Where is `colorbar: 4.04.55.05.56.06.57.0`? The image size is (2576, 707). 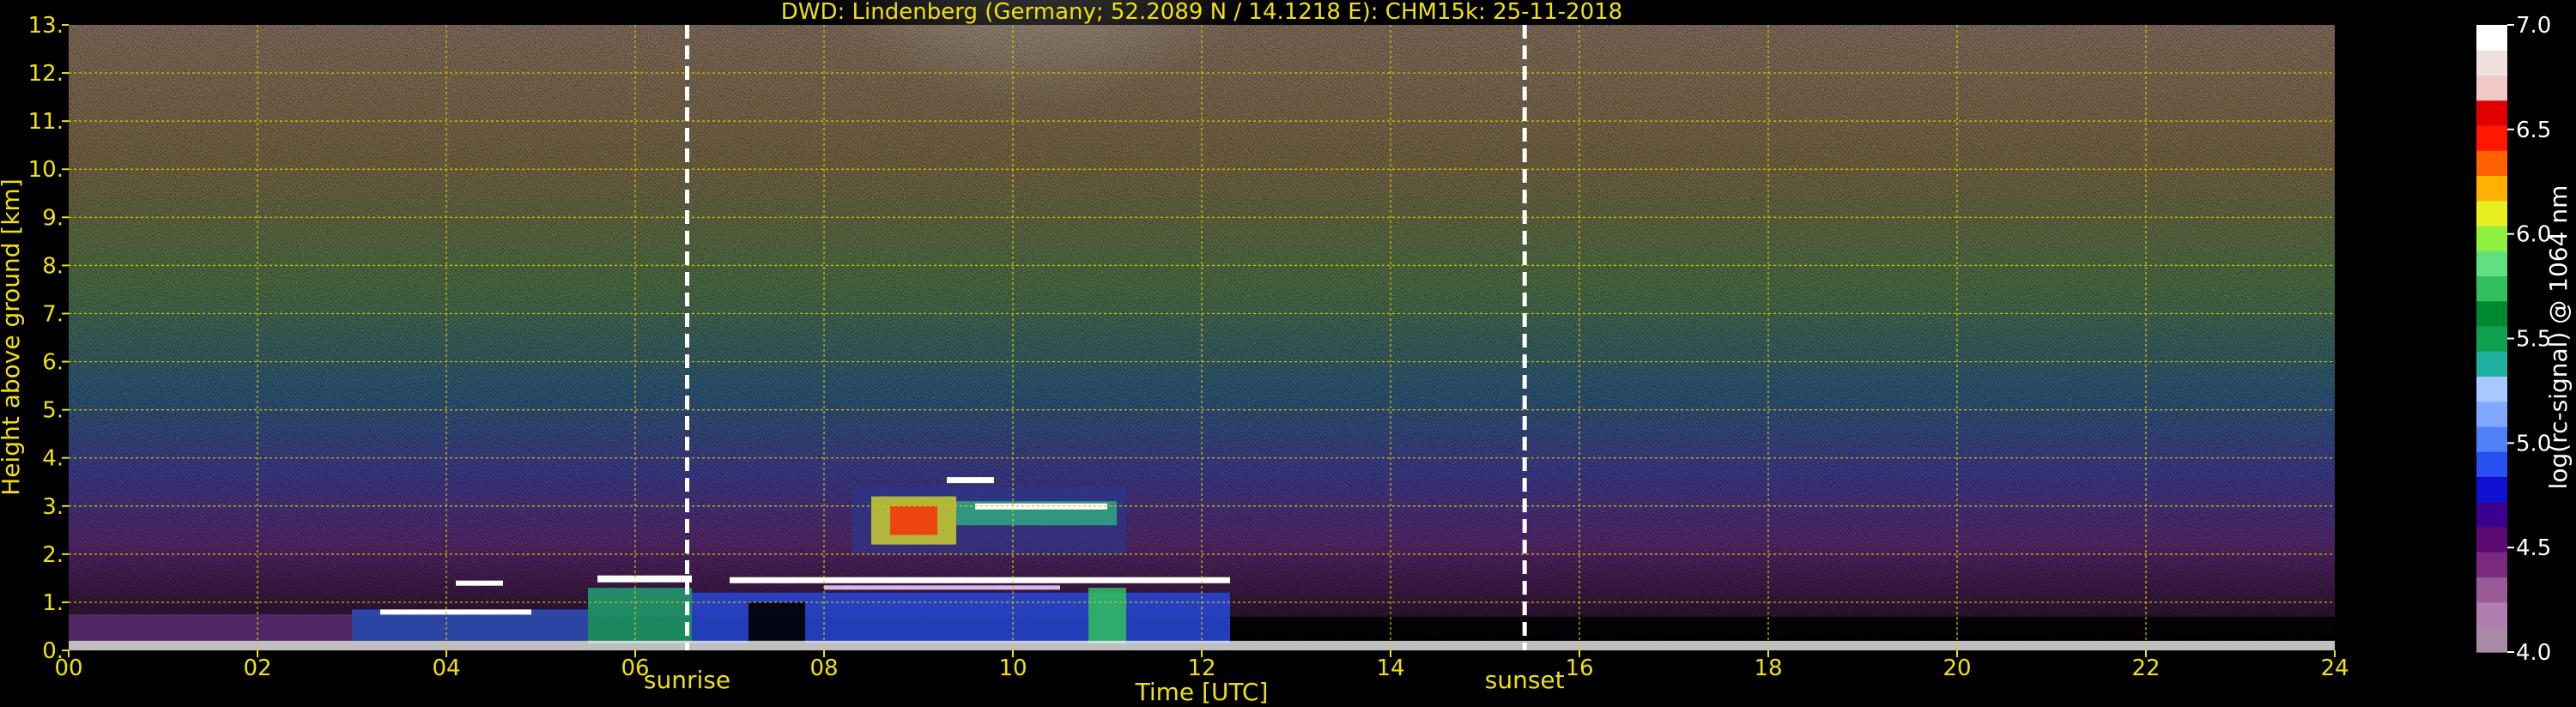 colorbar: 4.04.55.05.56.06.57.0 is located at coordinates (2513, 339).